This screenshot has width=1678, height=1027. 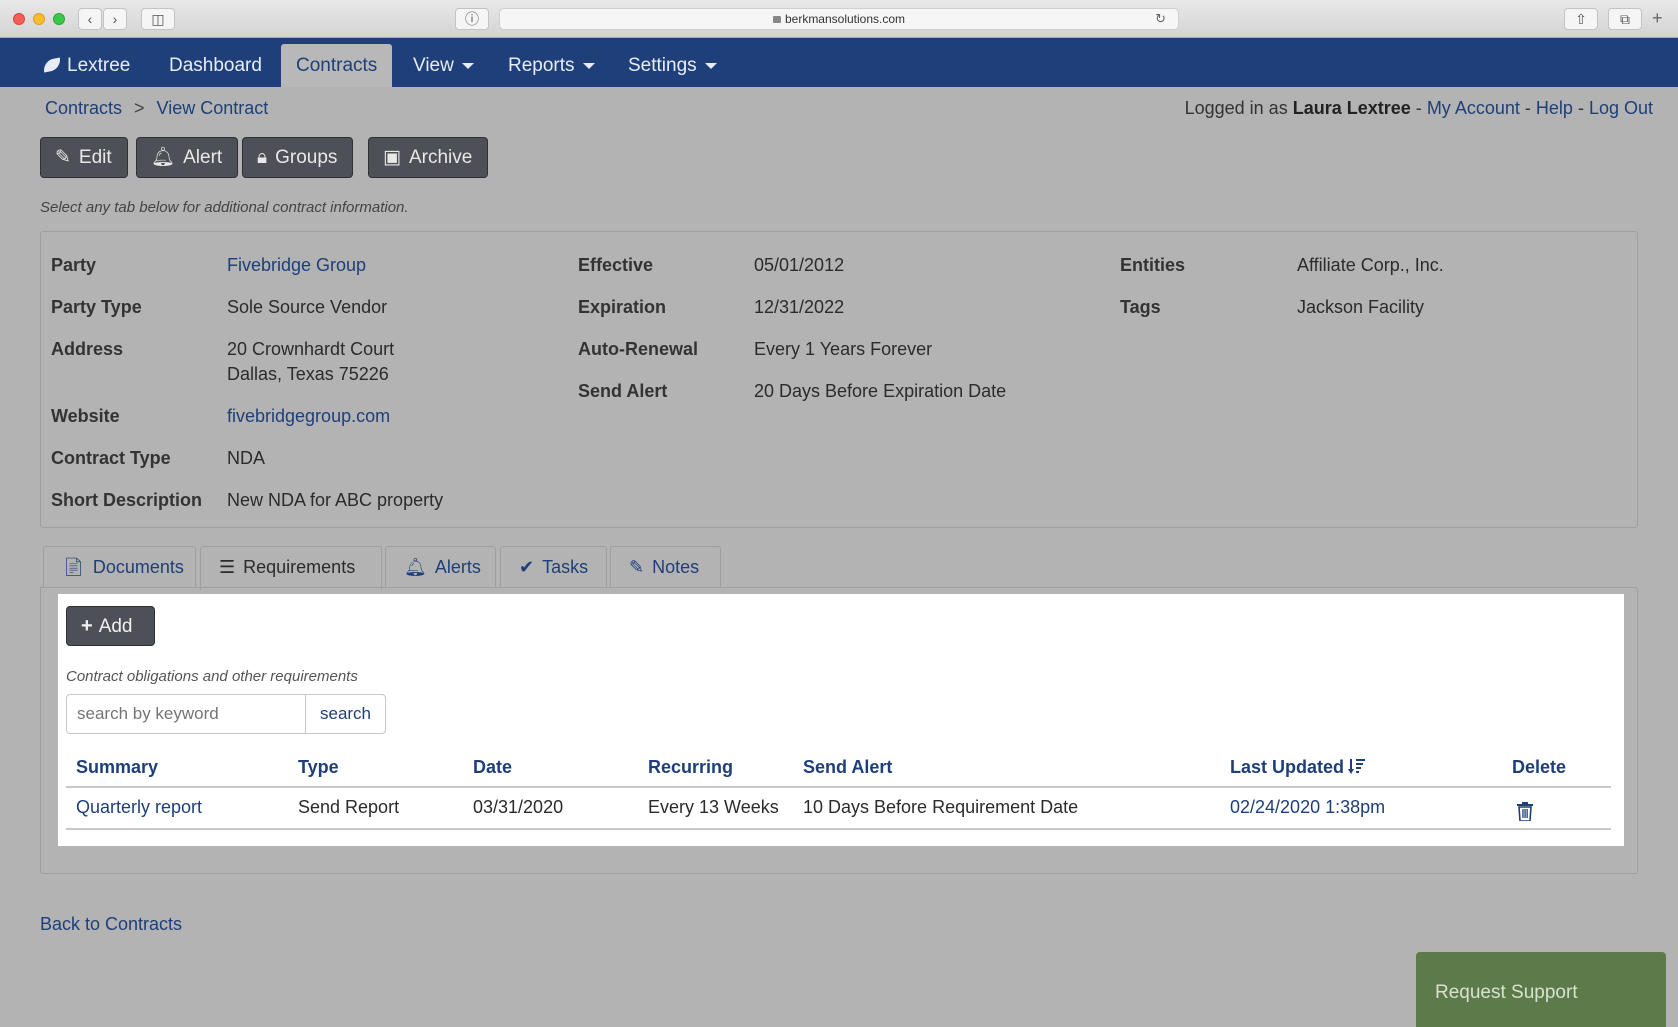 What do you see at coordinates (111, 458) in the screenshot?
I see `contract-type-label: Contract Type` at bounding box center [111, 458].